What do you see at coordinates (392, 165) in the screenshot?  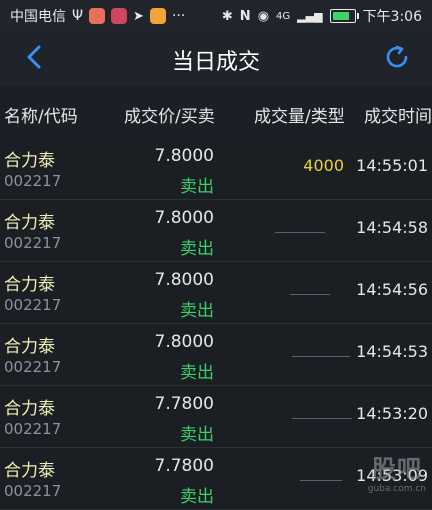 I see `trade-time: 14:55:01` at bounding box center [392, 165].